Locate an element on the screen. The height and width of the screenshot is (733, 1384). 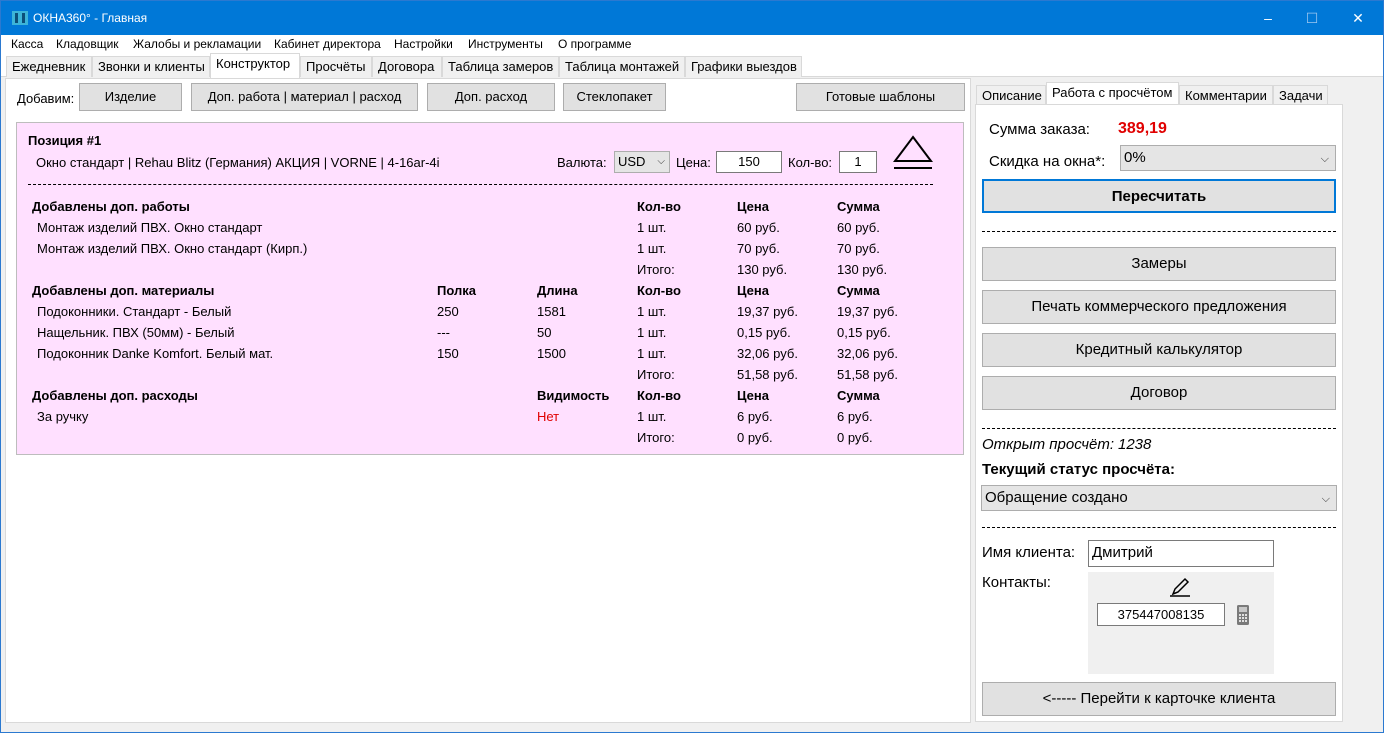
status-value: Обращение создано is located at coordinates (1056, 497).